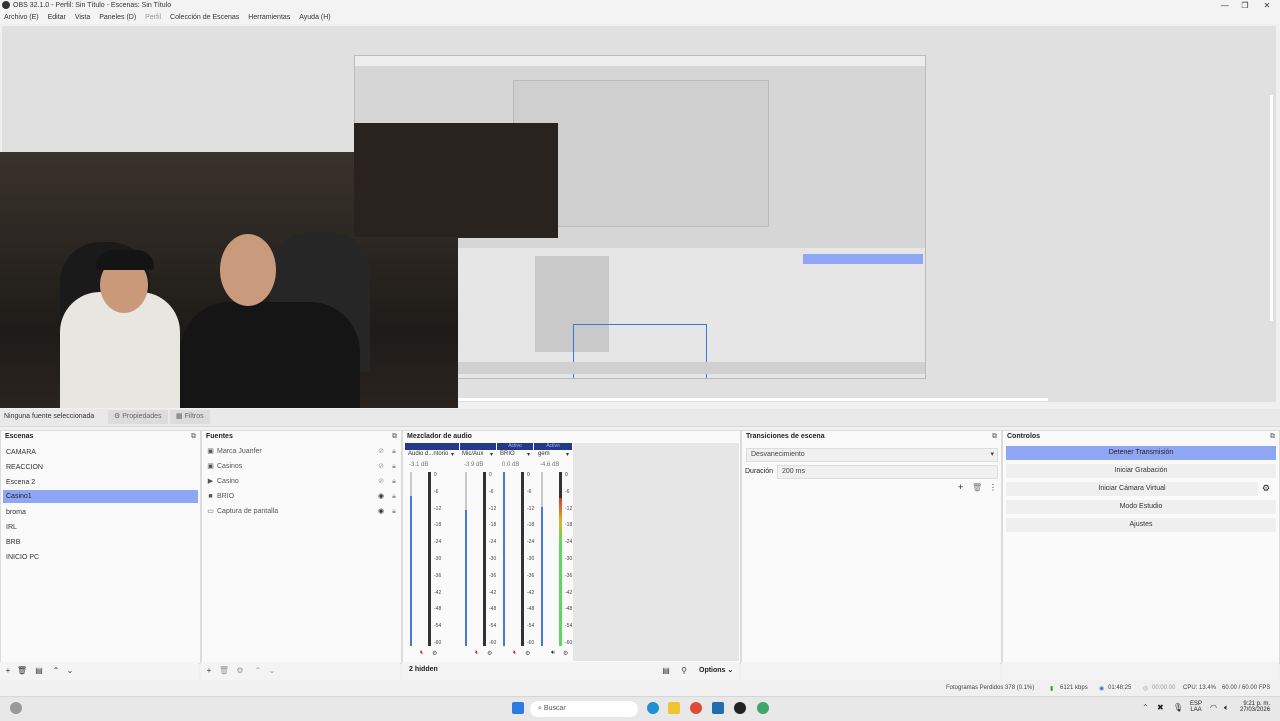 The image size is (1280, 721). Describe the element at coordinates (16, 708) in the screenshot. I see `widgets-icon` at that location.